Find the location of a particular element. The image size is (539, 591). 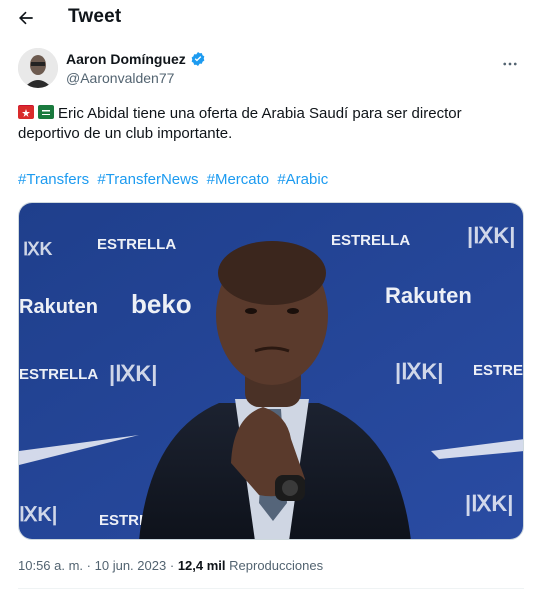

page-title: Tweet is located at coordinates (95, 16).